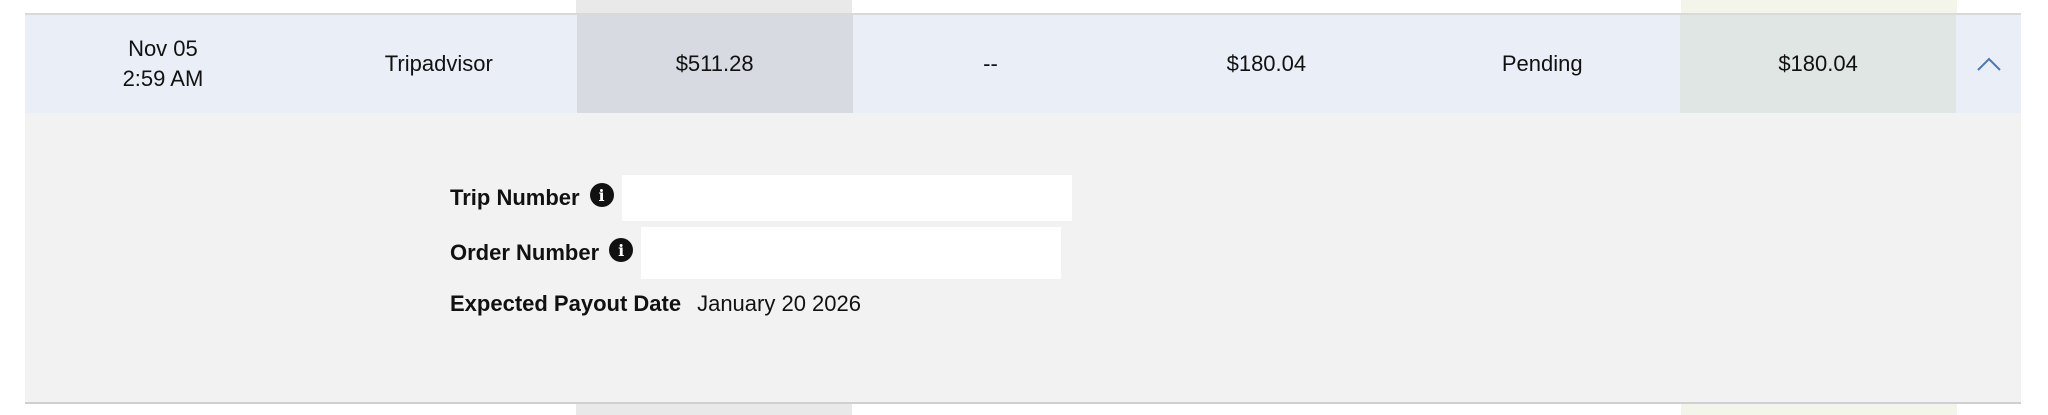 The image size is (2048, 415). What do you see at coordinates (438, 64) in the screenshot?
I see `provider-cell: Tripadvisor` at bounding box center [438, 64].